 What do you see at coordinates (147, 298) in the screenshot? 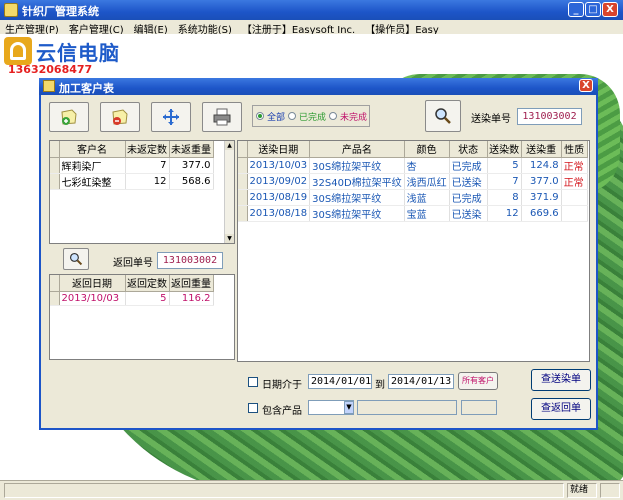
I see `return-count: 5` at bounding box center [147, 298].